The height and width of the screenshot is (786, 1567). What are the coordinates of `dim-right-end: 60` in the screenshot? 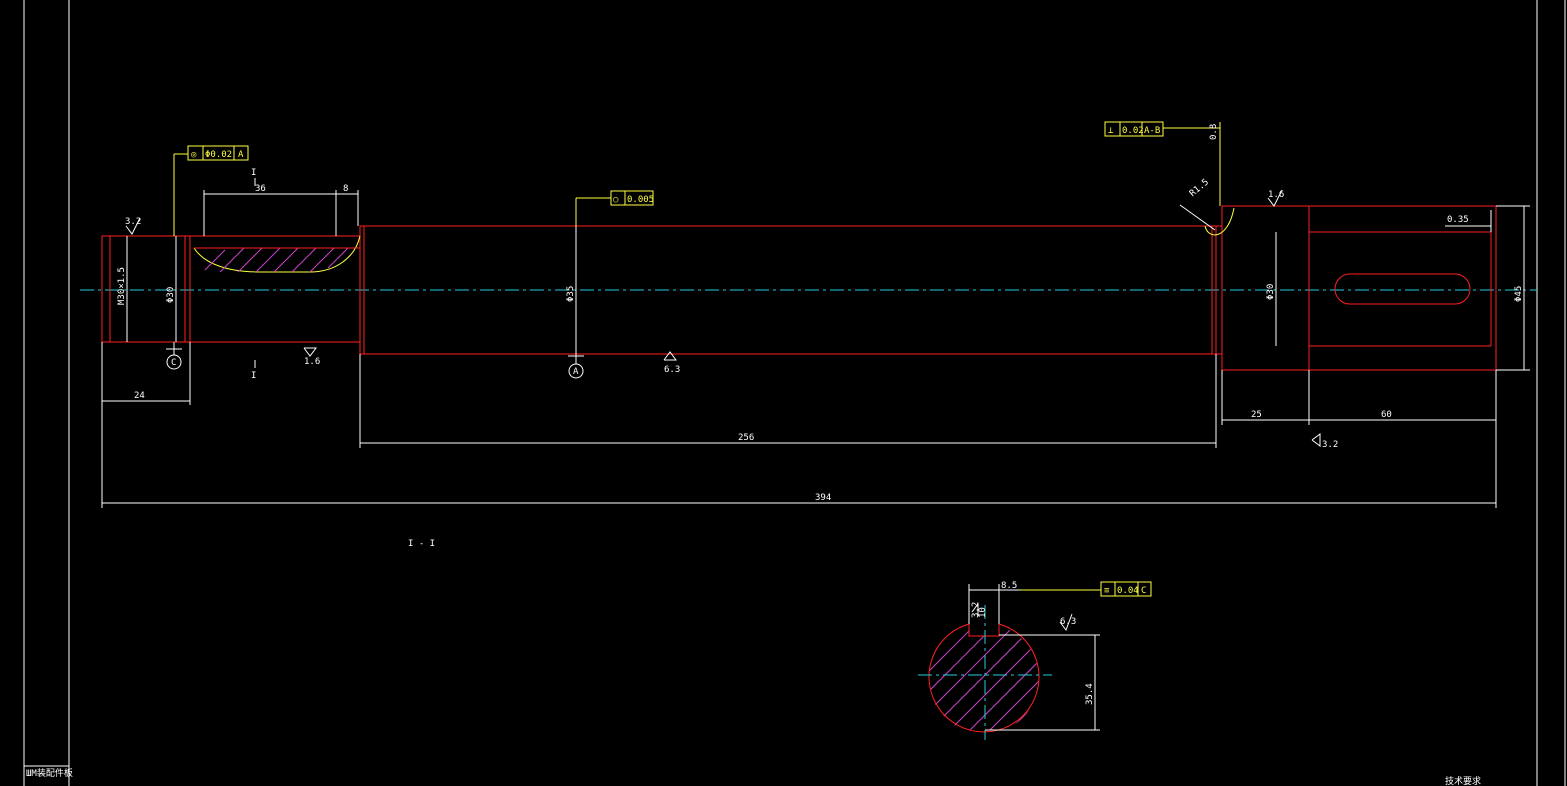 It's located at (1386, 415).